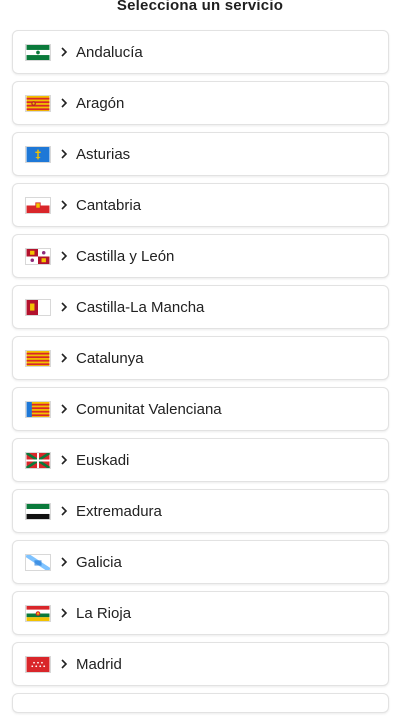  What do you see at coordinates (38, 664) in the screenshot?
I see `madrid-flag-icon` at bounding box center [38, 664].